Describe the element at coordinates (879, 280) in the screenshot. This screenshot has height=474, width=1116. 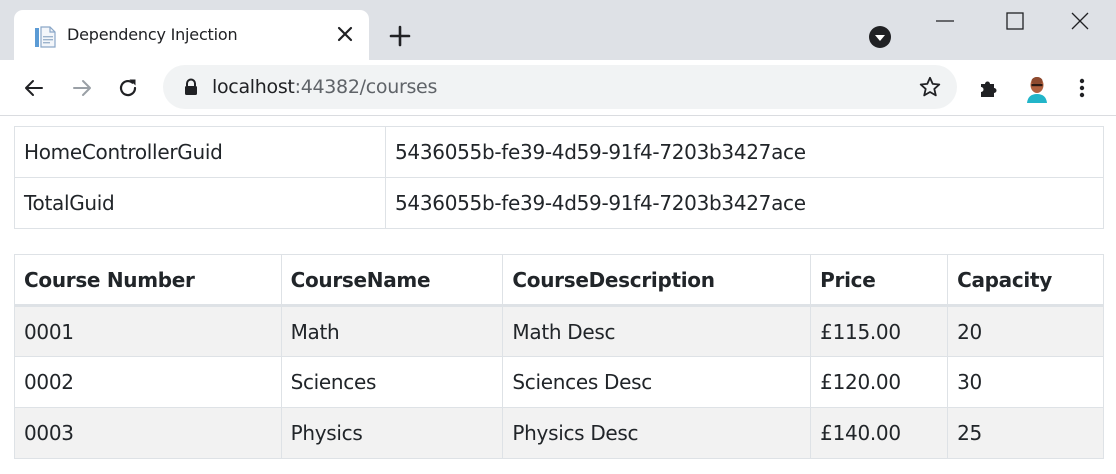
I see `column-header: Price` at that location.